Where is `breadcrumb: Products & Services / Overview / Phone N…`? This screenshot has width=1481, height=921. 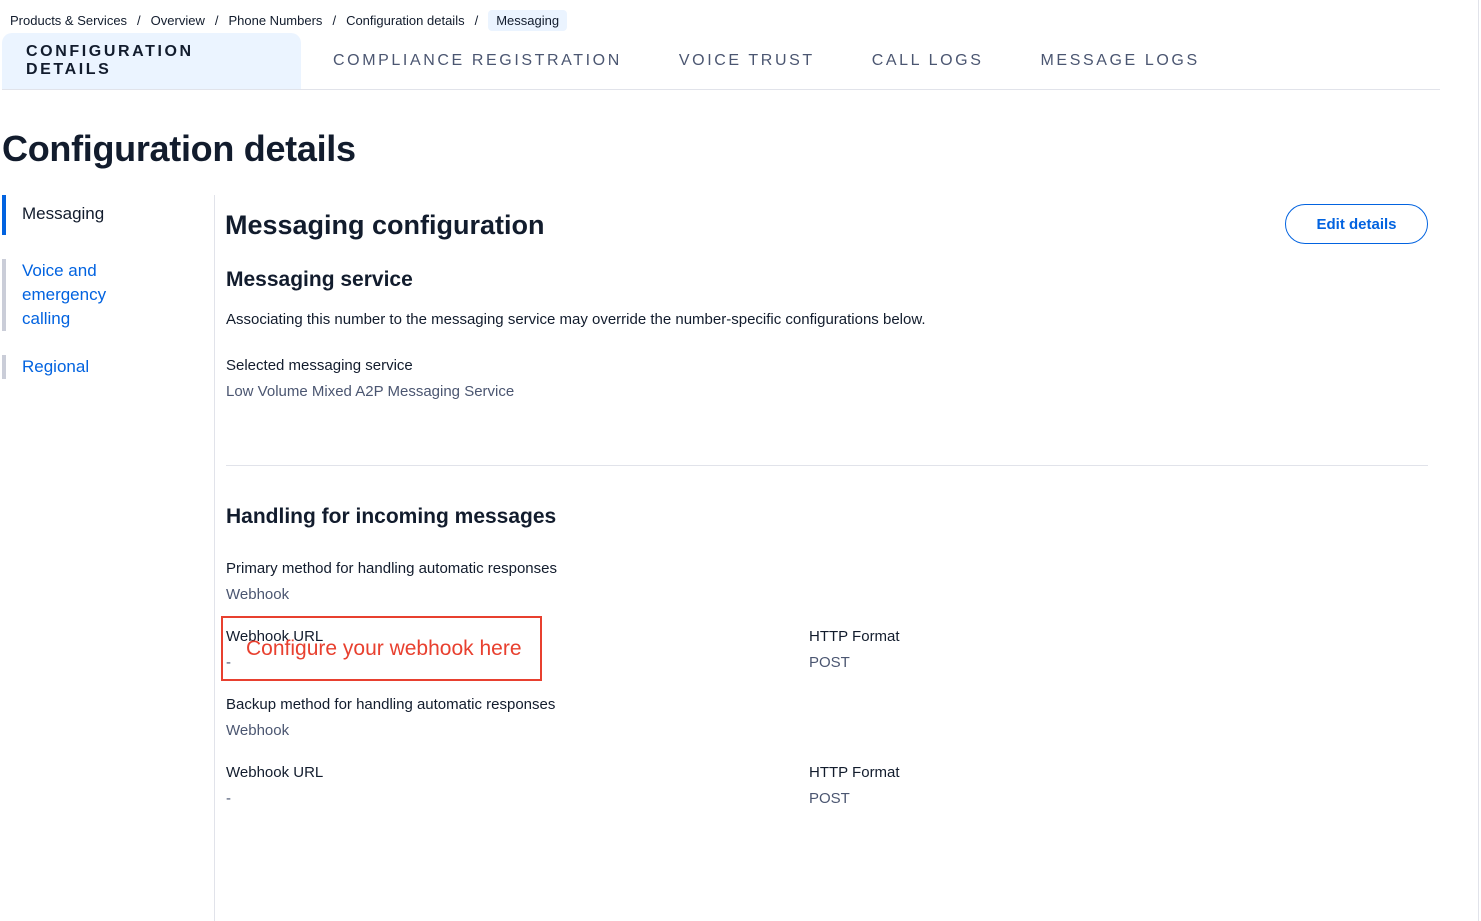 breadcrumb: Products & Services / Overview / Phone N… is located at coordinates (289, 20).